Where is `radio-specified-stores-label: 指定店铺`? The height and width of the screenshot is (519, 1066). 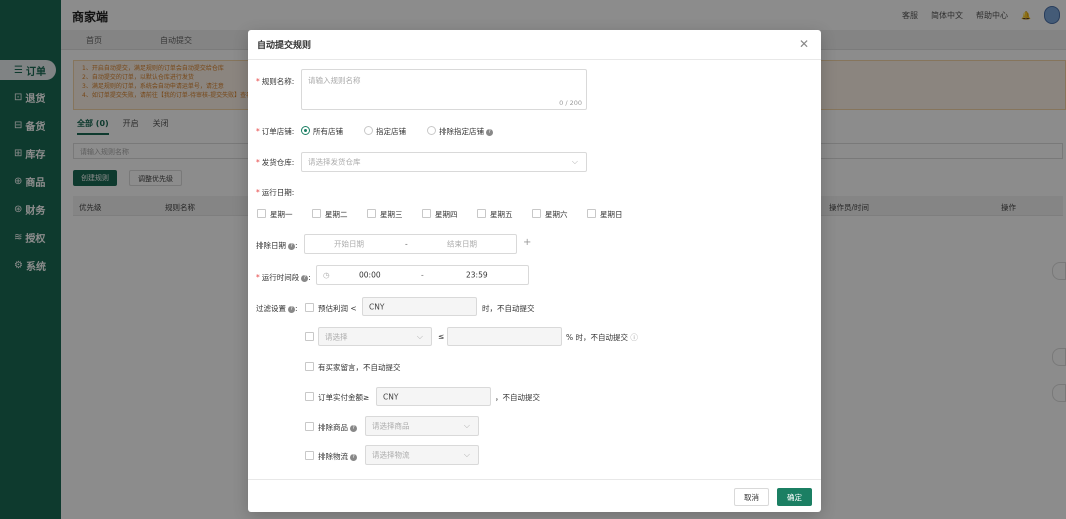 radio-specified-stores-label: 指定店铺 is located at coordinates (391, 131).